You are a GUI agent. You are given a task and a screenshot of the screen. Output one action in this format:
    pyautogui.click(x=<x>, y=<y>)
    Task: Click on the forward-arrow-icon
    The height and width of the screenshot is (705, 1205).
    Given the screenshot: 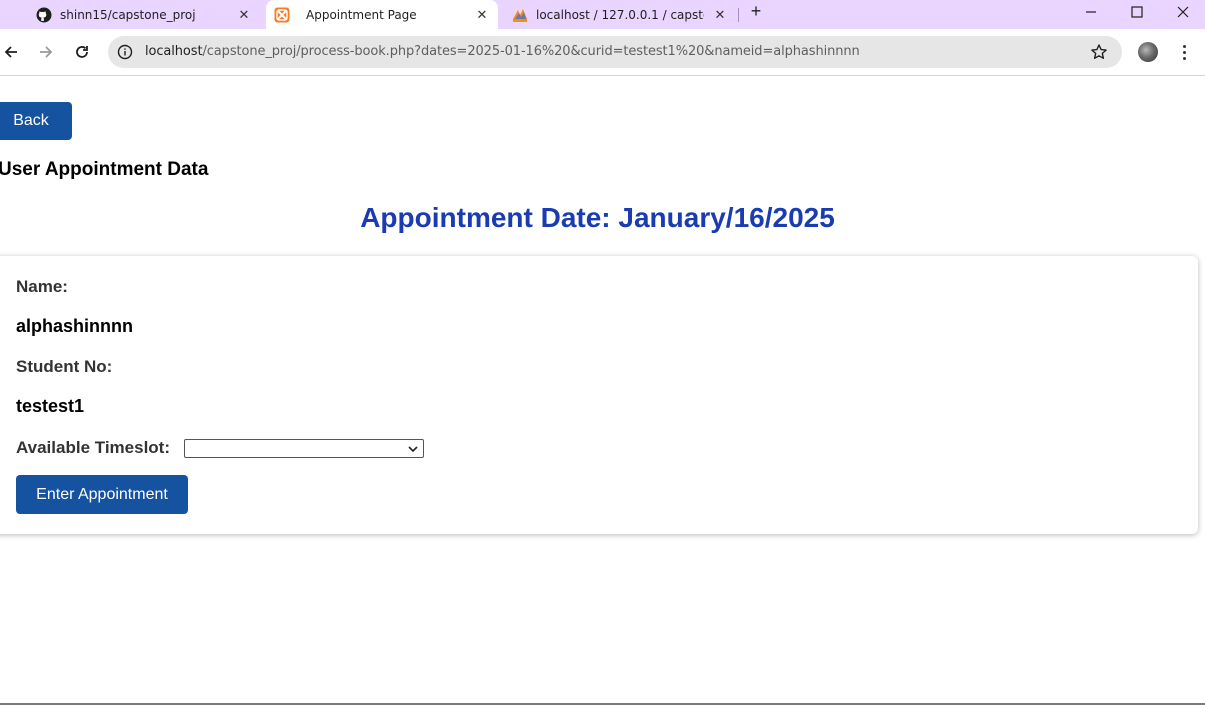 What is the action you would take?
    pyautogui.click(x=46, y=52)
    